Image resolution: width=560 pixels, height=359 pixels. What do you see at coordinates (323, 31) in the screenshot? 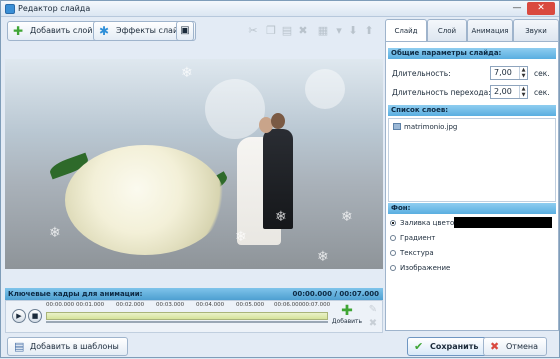
I see `align-icon: ▦` at bounding box center [323, 31].